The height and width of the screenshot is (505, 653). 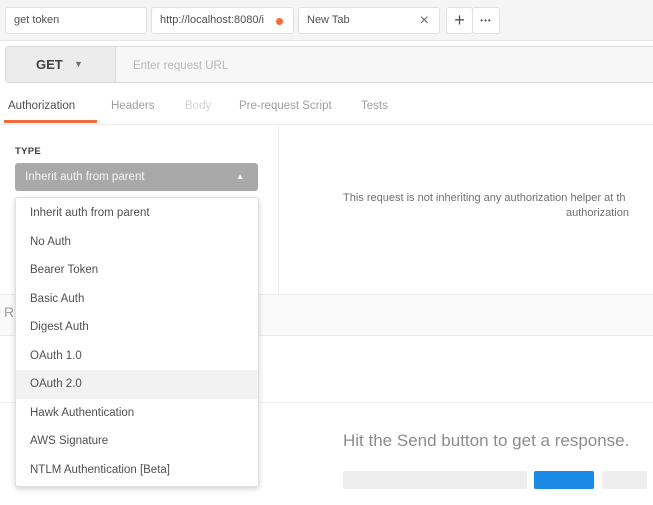 What do you see at coordinates (76, 20) in the screenshot?
I see `tab-get-token: get token` at bounding box center [76, 20].